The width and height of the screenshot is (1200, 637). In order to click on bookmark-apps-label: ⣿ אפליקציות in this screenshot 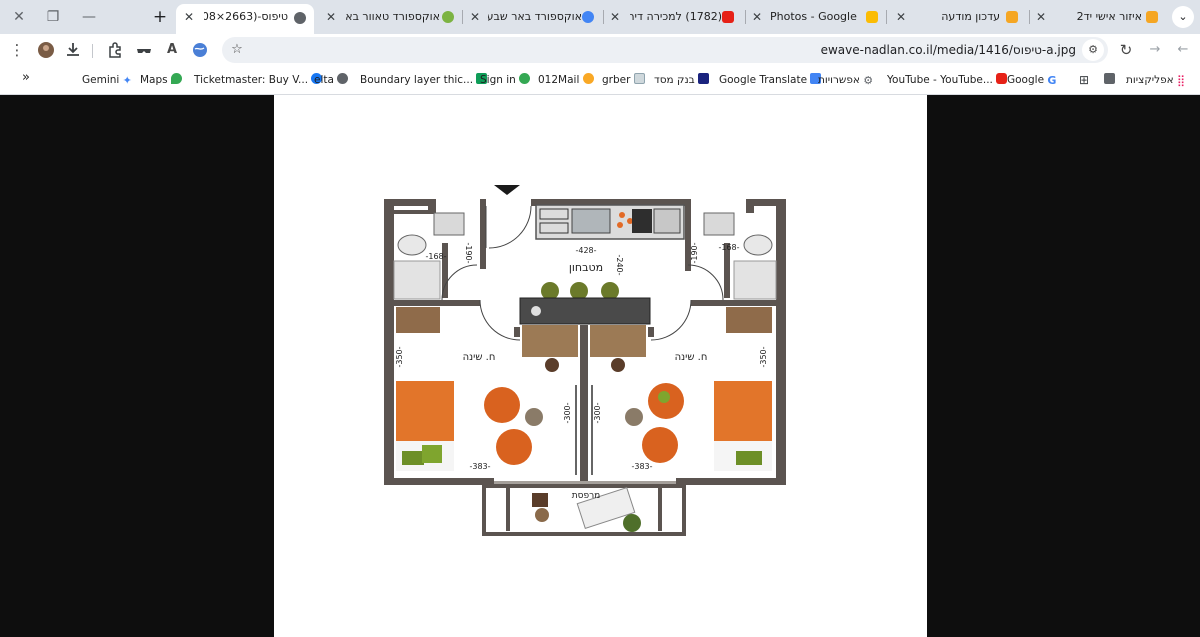, I will do `click(1155, 80)`.